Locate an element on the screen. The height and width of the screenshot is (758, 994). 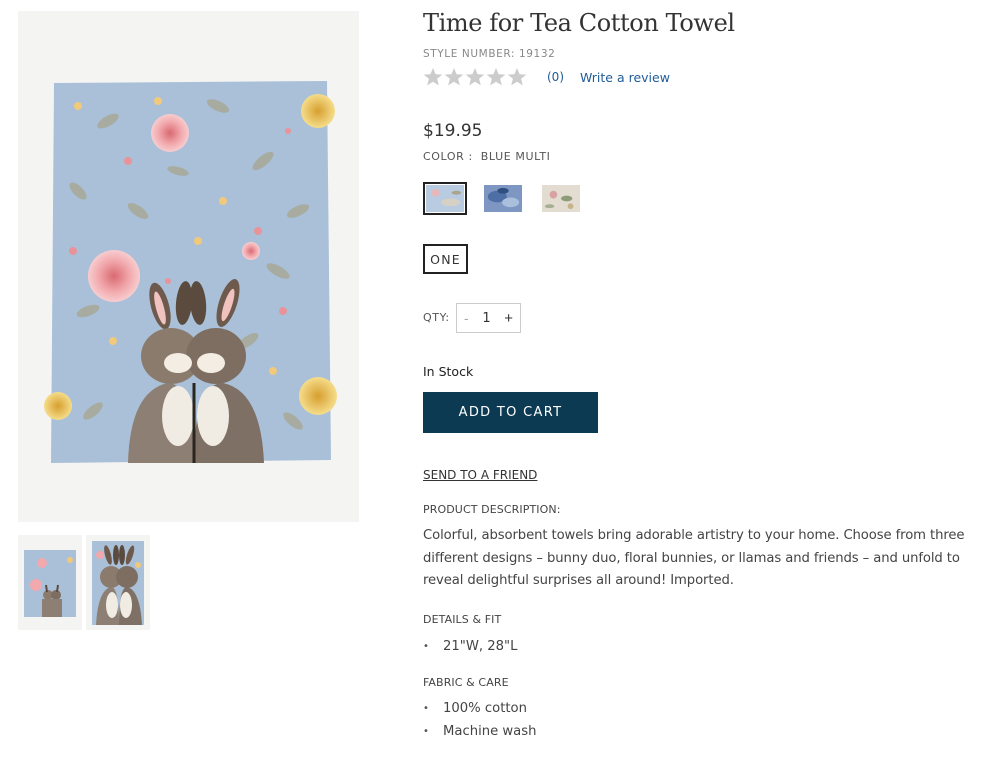
fabric-item-care: Machine wash is located at coordinates (490, 731).